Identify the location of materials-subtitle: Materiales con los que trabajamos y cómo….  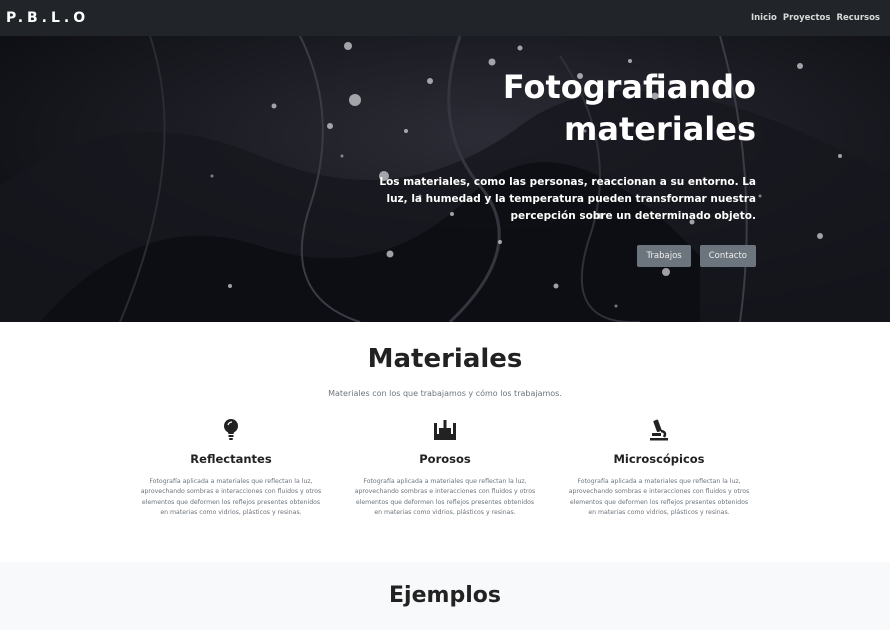
(445, 393).